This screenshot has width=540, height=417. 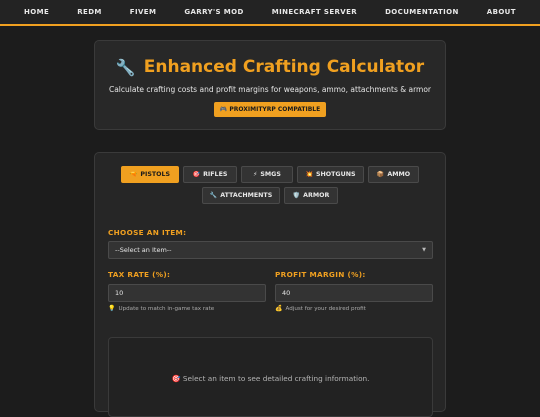 I want to click on profit-margin-label: PROFIT MARGIN (%):, so click(x=320, y=274).